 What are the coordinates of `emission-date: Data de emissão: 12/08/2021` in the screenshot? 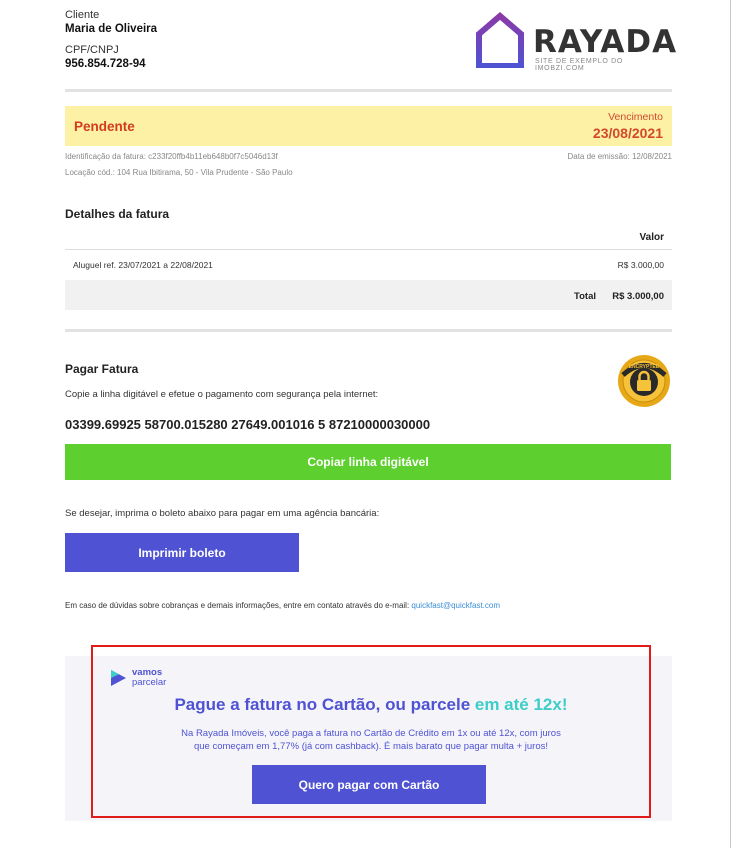 It's located at (619, 156).